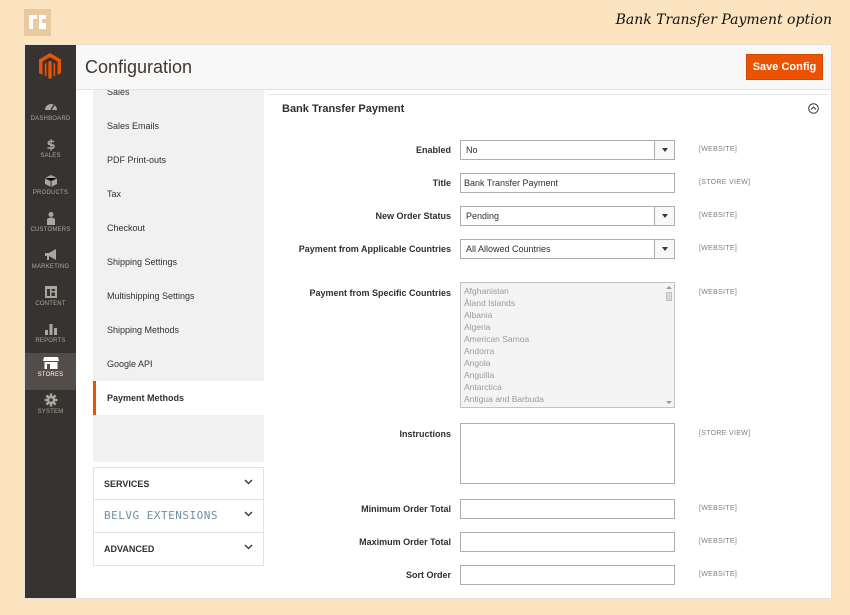 Image resolution: width=850 pixels, height=615 pixels. I want to click on country-option: Andorra, so click(479, 351).